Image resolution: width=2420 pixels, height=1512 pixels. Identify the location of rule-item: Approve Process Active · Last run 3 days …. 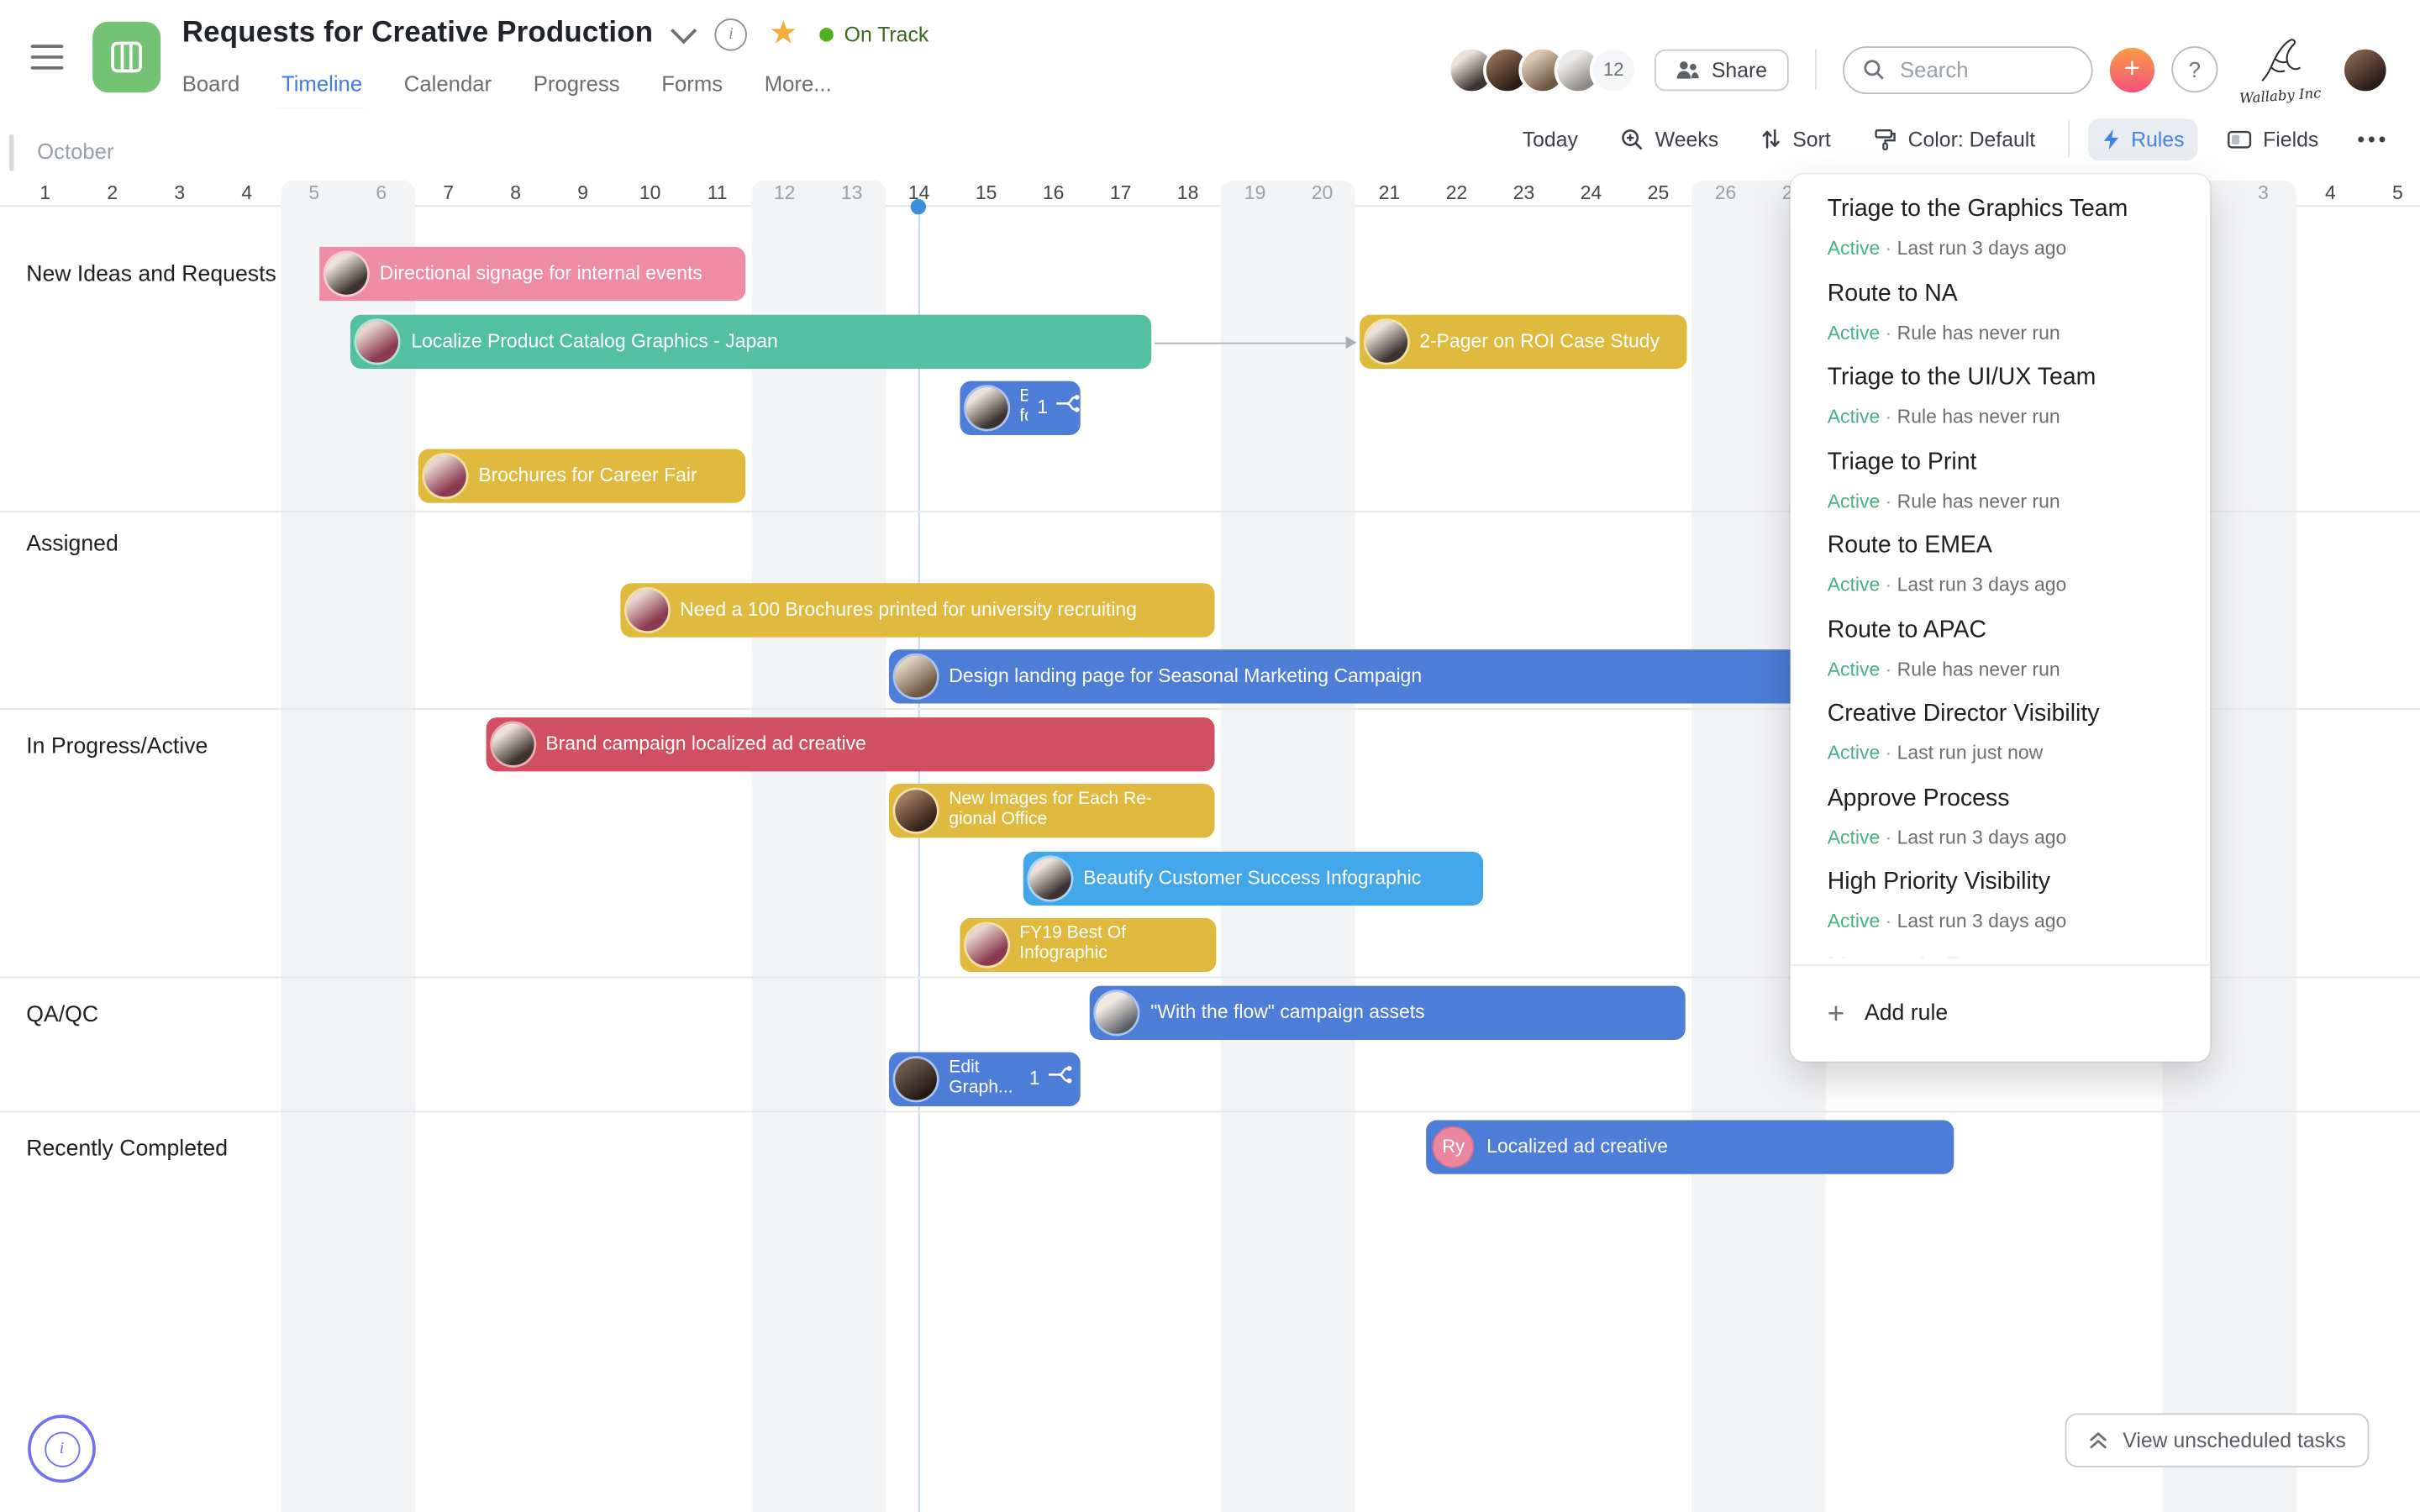
(2004, 825).